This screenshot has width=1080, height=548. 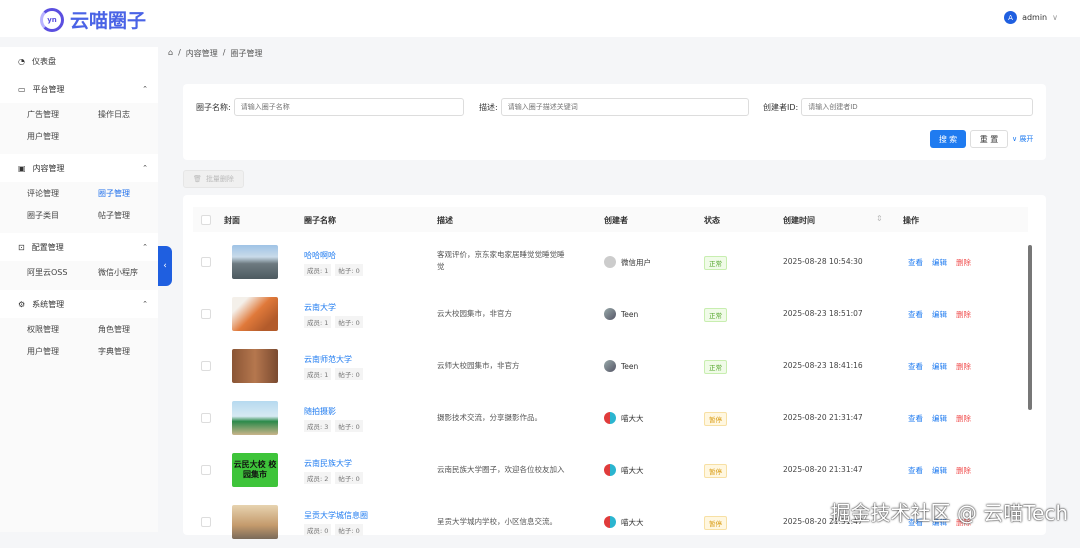 What do you see at coordinates (52, 19) in the screenshot?
I see `logo-icon: yn` at bounding box center [52, 19].